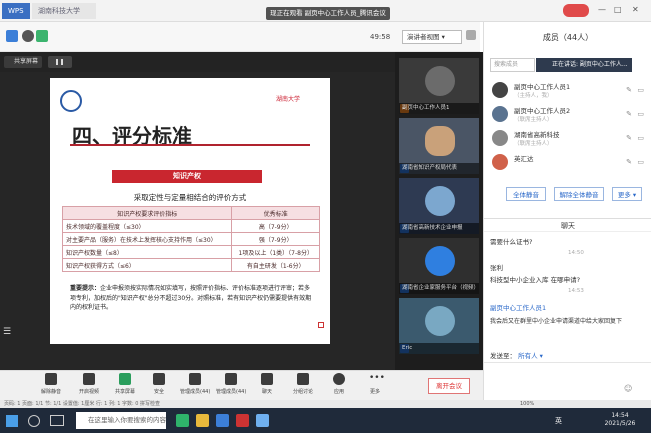 This screenshot has height=433, width=651. What do you see at coordinates (567, 362) in the screenshot?
I see `chat-input` at bounding box center [567, 362].